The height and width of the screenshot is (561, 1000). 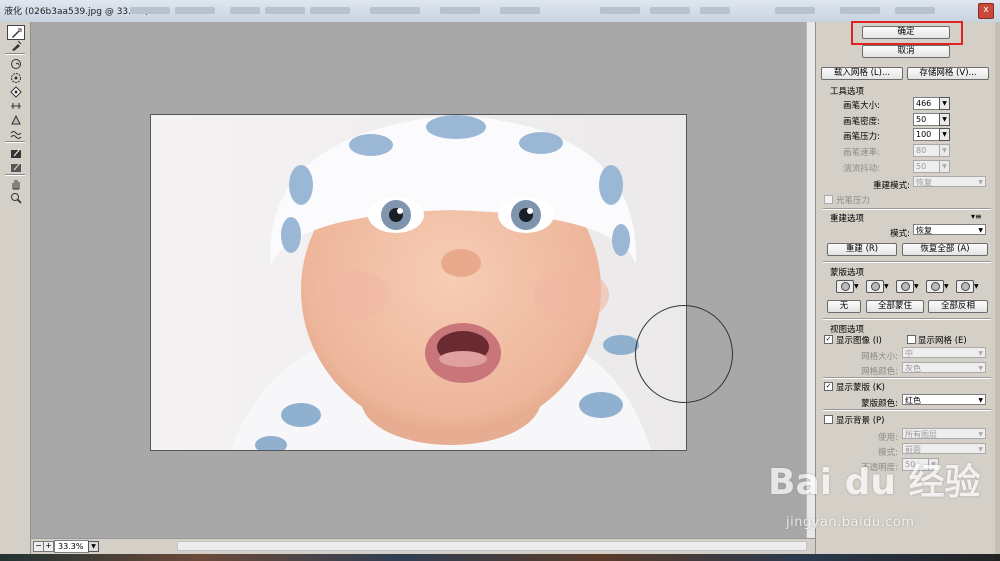 I want to click on turbulent-jitter-dropdown: ▼, so click(x=944, y=166).